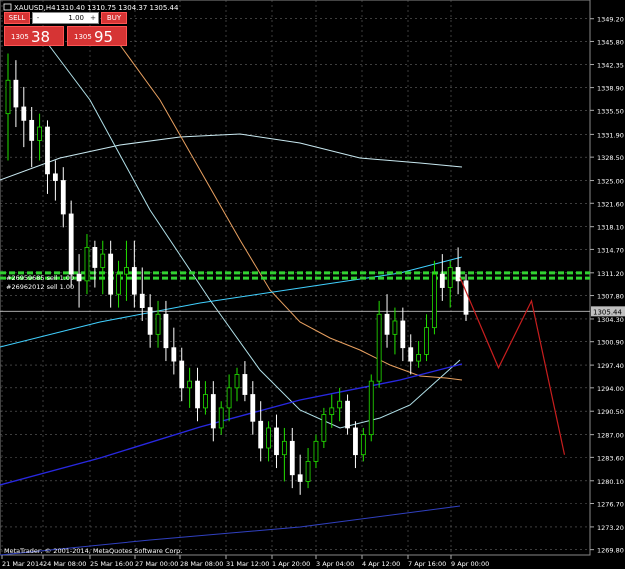 This screenshot has height=569, width=625. I want to click on projection-line, so click(512, 366).